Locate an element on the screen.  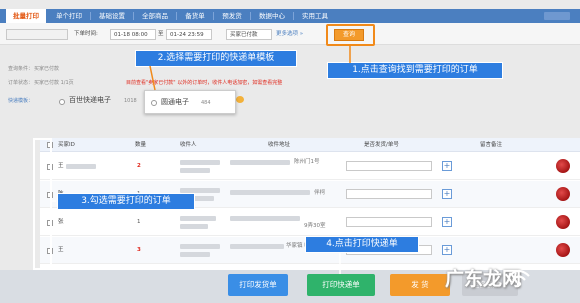
wifi-logo-icon is located at coordinates (519, 278).